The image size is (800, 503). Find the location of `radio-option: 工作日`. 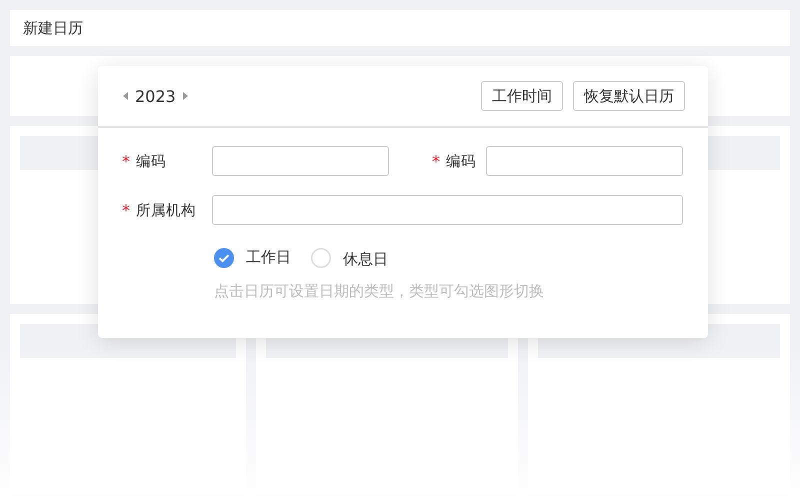

radio-option: 工作日 is located at coordinates (252, 258).